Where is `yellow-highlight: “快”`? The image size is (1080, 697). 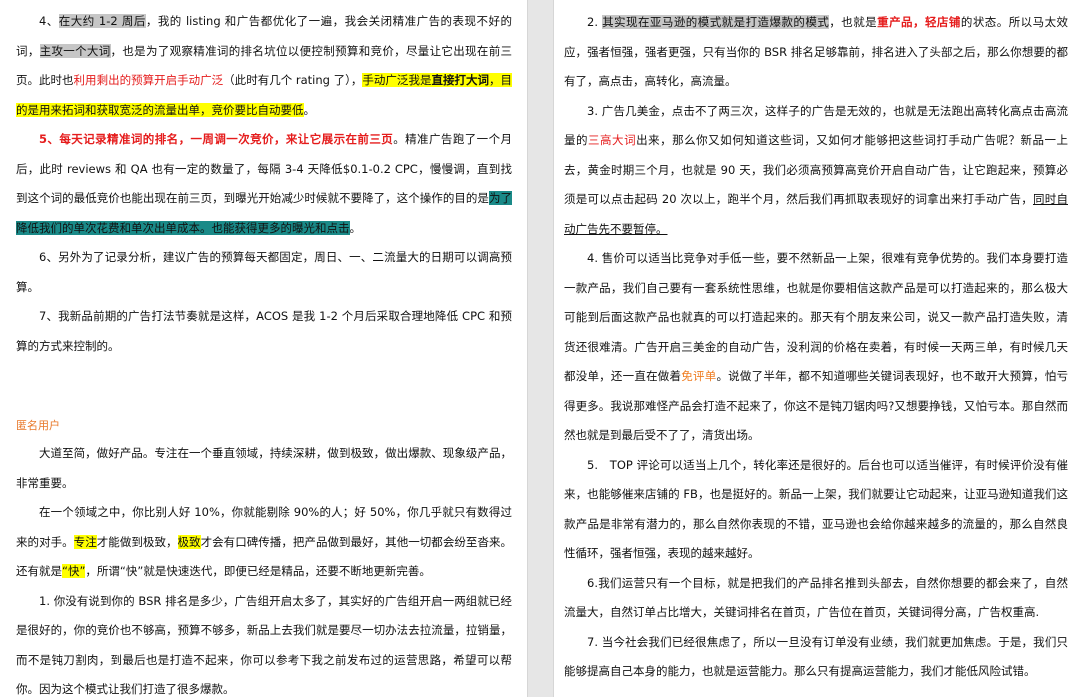
yellow-highlight: “快” is located at coordinates (74, 571).